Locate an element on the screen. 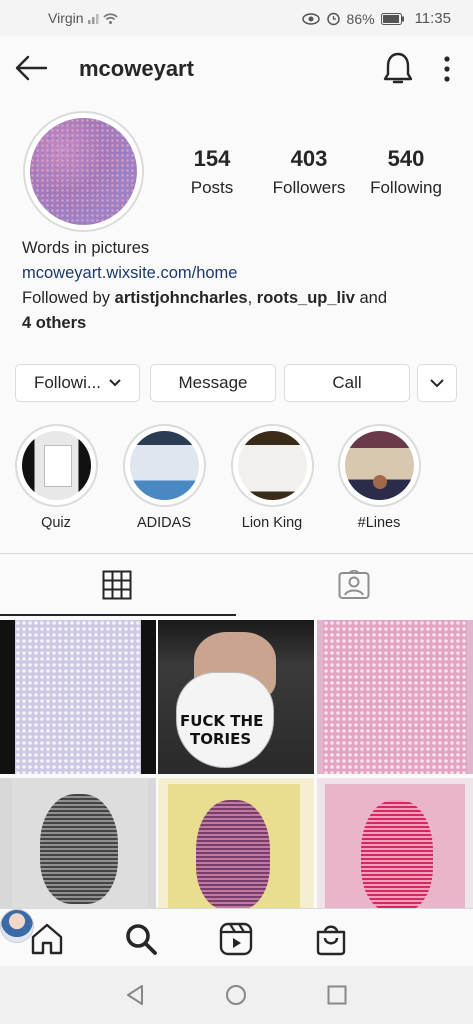 The height and width of the screenshot is (1024, 473). message-button-label: Message is located at coordinates (213, 382).